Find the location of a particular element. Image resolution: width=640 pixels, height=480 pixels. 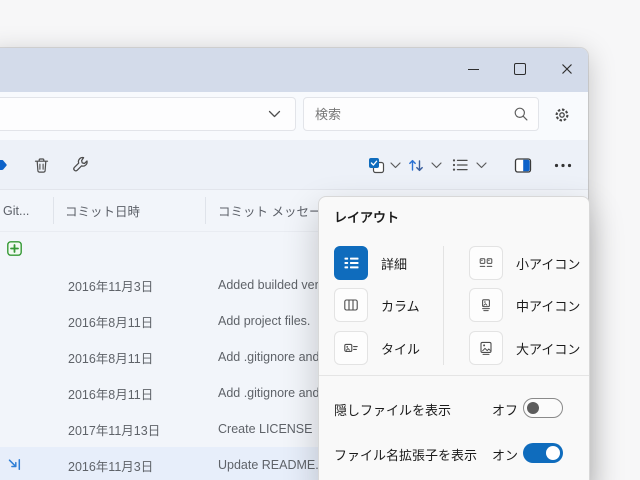

maximize-button is located at coordinates (520, 69).